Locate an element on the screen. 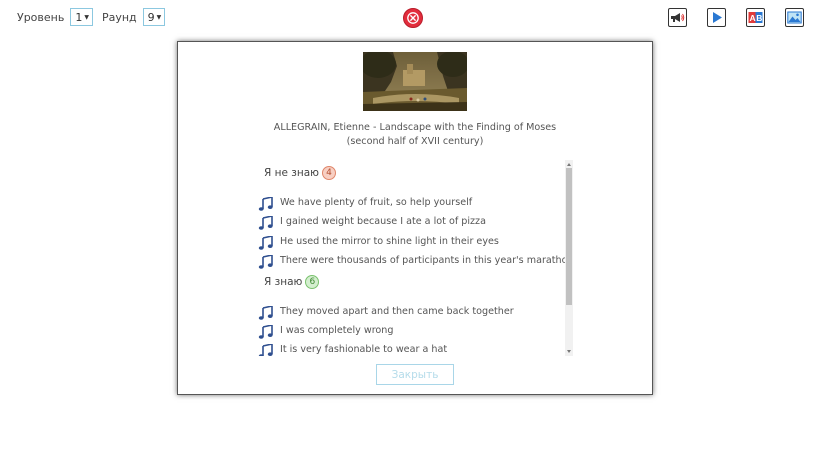 The width and height of the screenshot is (830, 467). list-item: It is very fashionable to wear a hat is located at coordinates (352, 348).